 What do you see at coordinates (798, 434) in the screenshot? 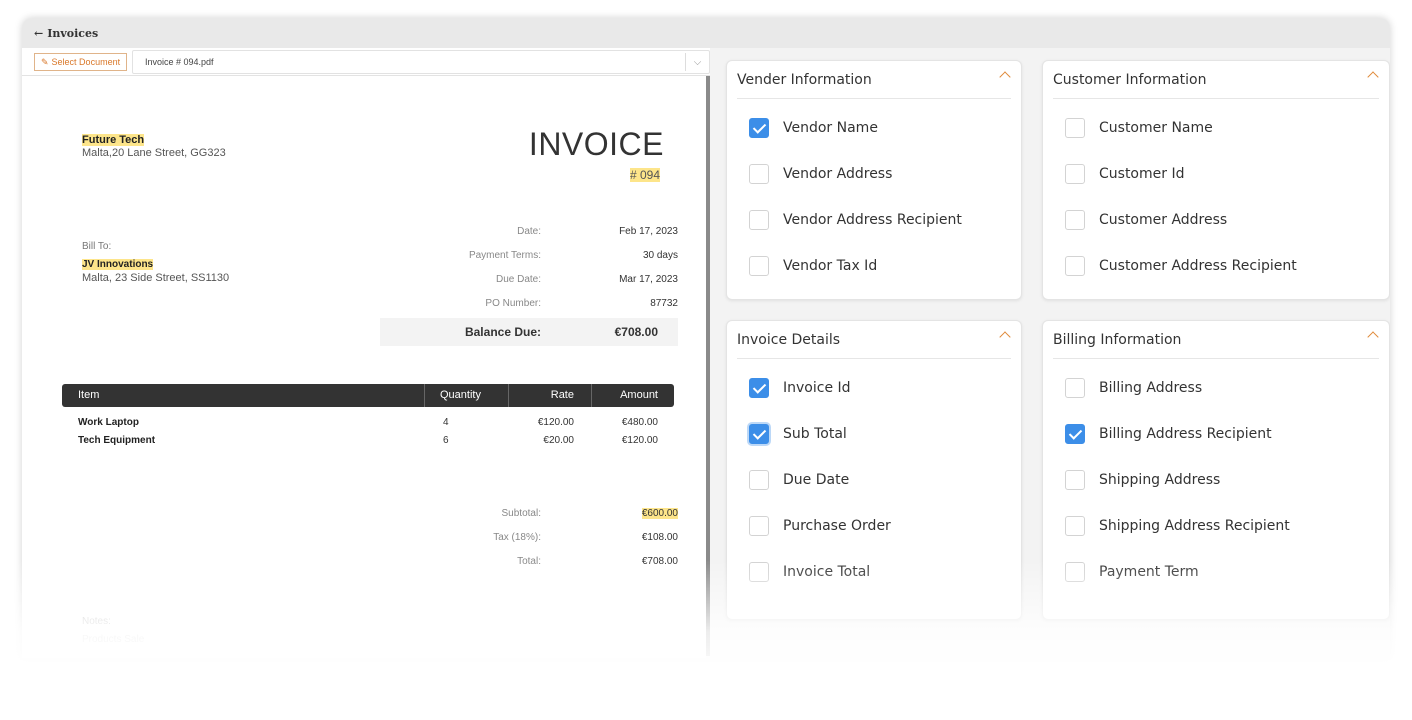
I see `option-sub-total: Sub Total` at bounding box center [798, 434].